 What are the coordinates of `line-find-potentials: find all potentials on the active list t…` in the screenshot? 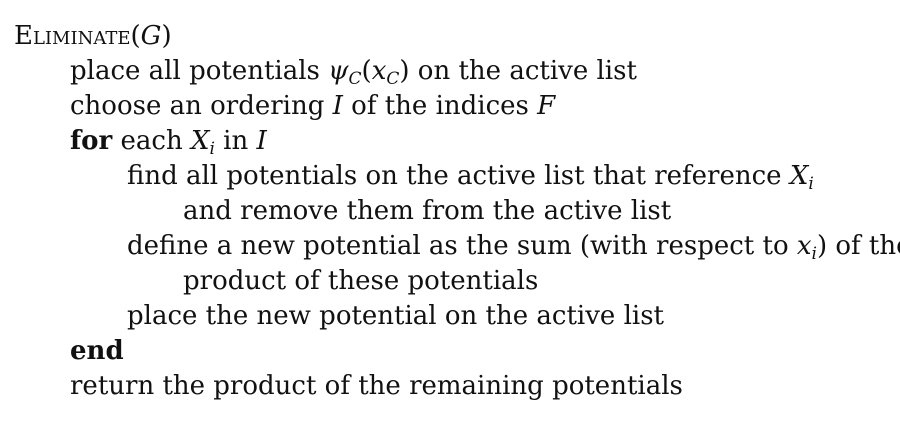 It's located at (470, 176).